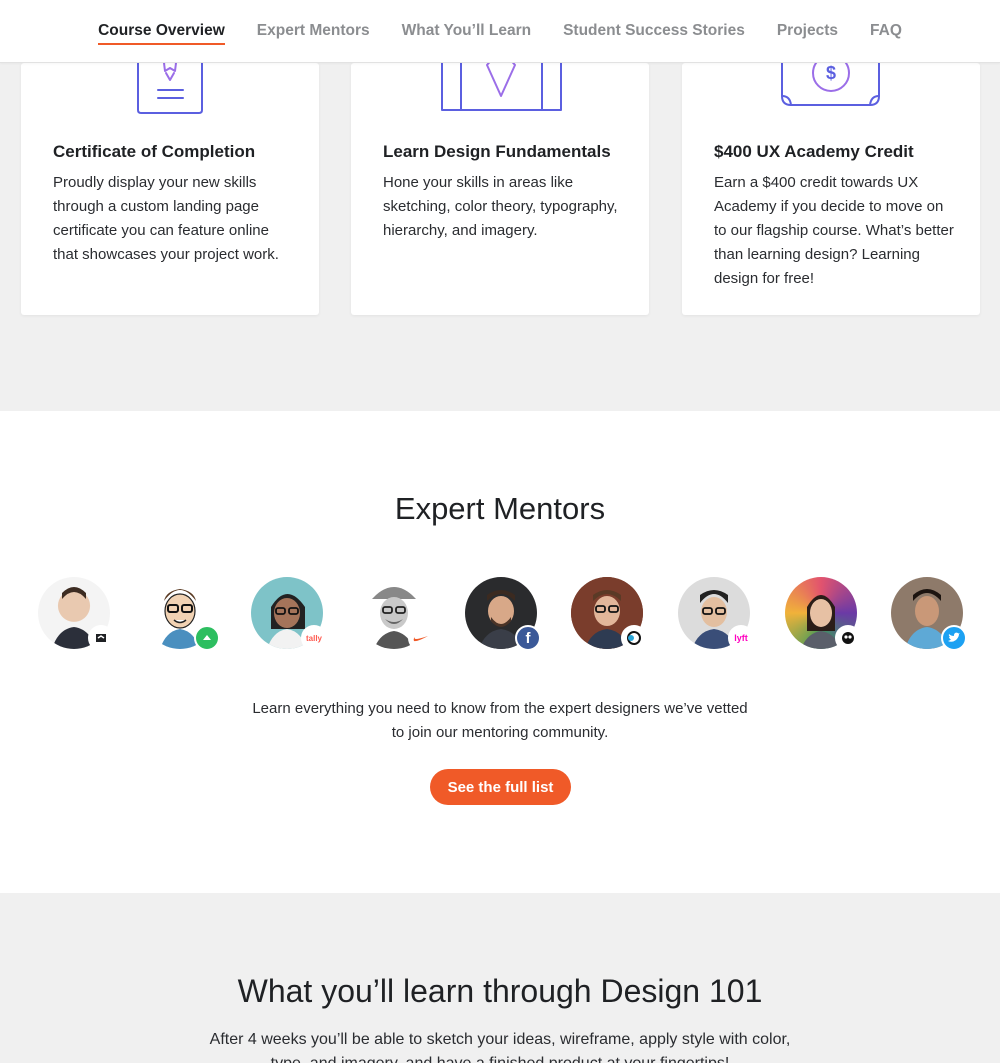  What do you see at coordinates (954, 638) in the screenshot?
I see `twitter-icon` at bounding box center [954, 638].